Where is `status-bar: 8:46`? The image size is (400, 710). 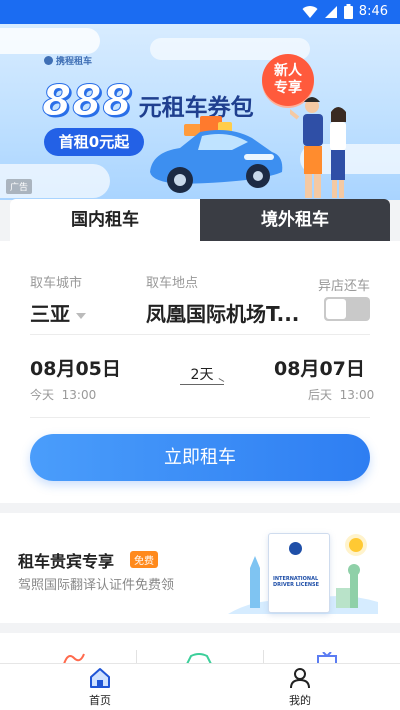 status-bar: 8:46 is located at coordinates (200, 12).